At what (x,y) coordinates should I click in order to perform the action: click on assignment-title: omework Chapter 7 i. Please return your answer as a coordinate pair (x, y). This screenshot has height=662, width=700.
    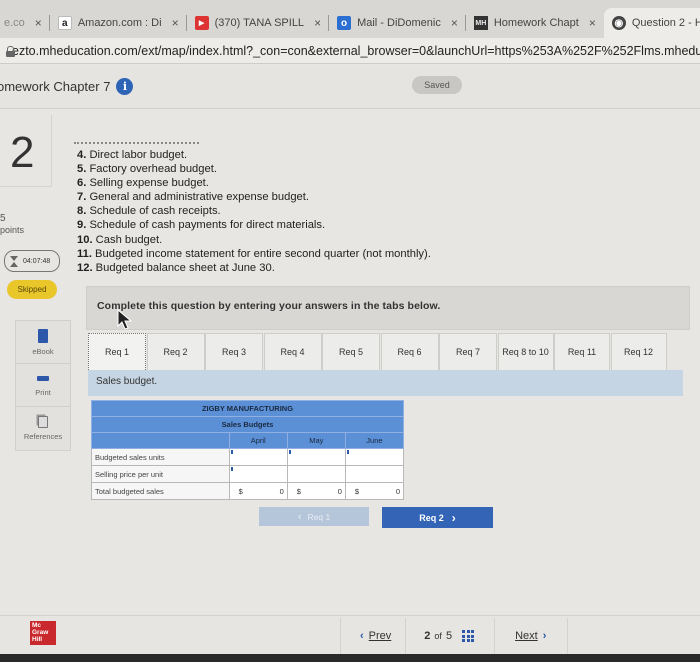
    Looking at the image, I should click on (67, 86).